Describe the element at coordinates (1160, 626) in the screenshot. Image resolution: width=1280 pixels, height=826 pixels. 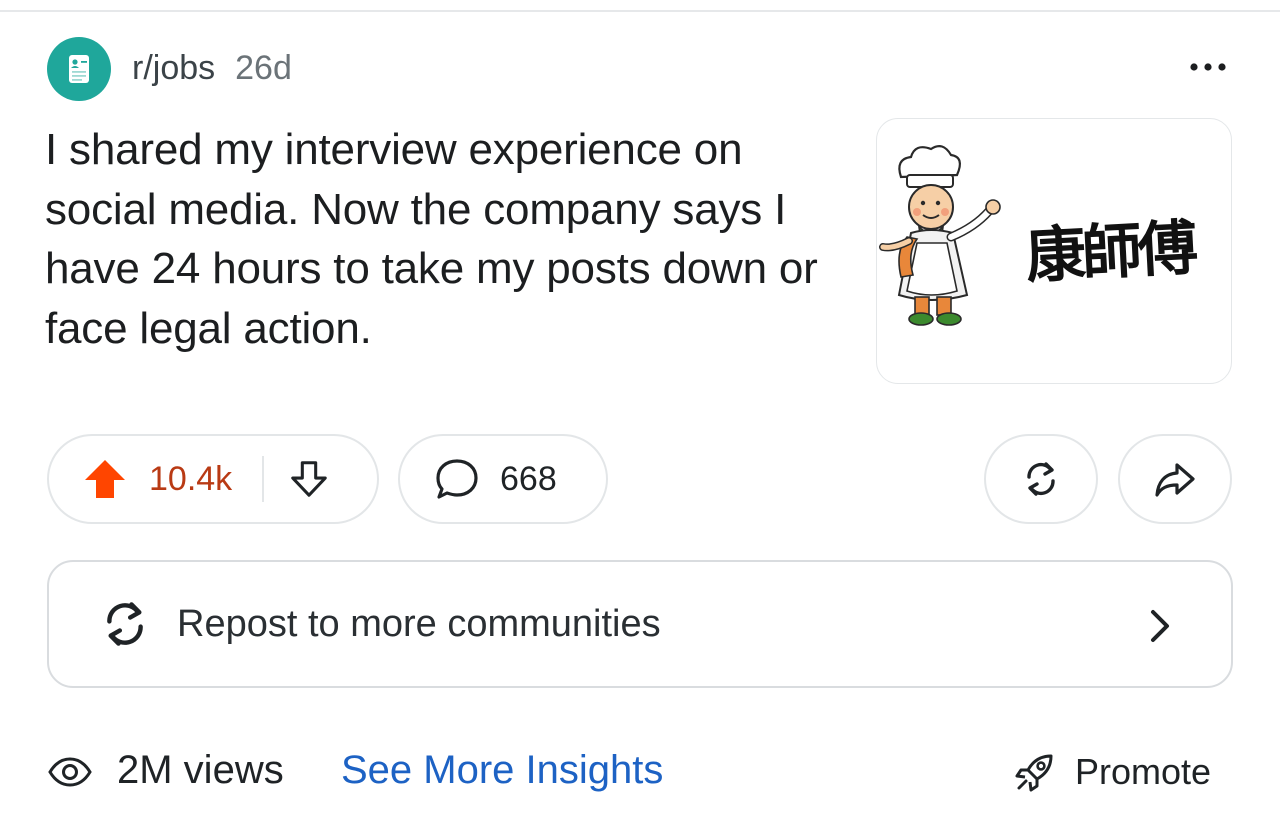
I see `chevron-right-icon` at that location.